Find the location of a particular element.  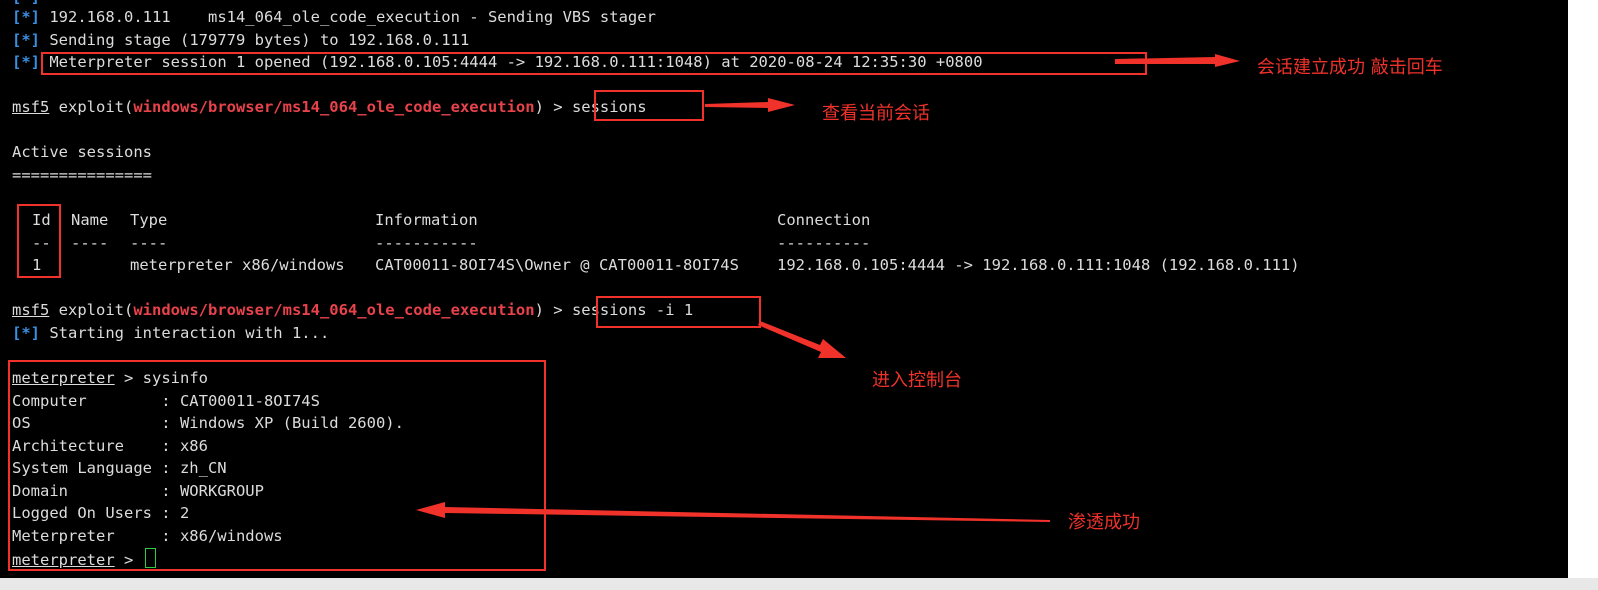

arrow-success is located at coordinates (733, 512).